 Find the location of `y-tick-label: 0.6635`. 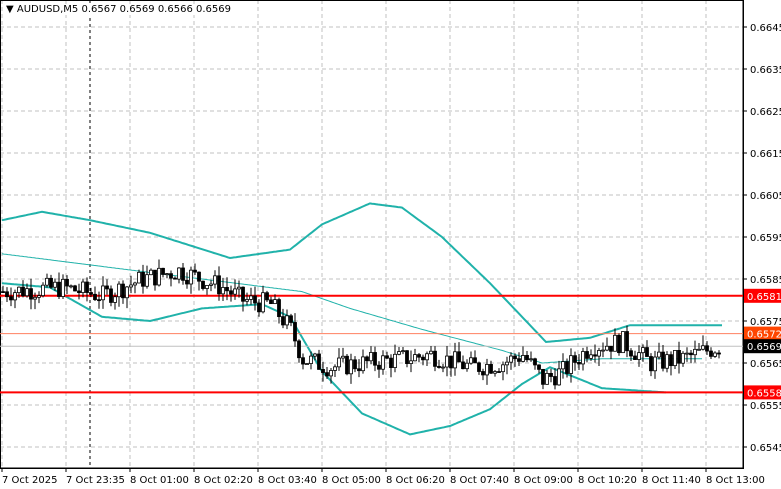

y-tick-label: 0.6635 is located at coordinates (765, 70).